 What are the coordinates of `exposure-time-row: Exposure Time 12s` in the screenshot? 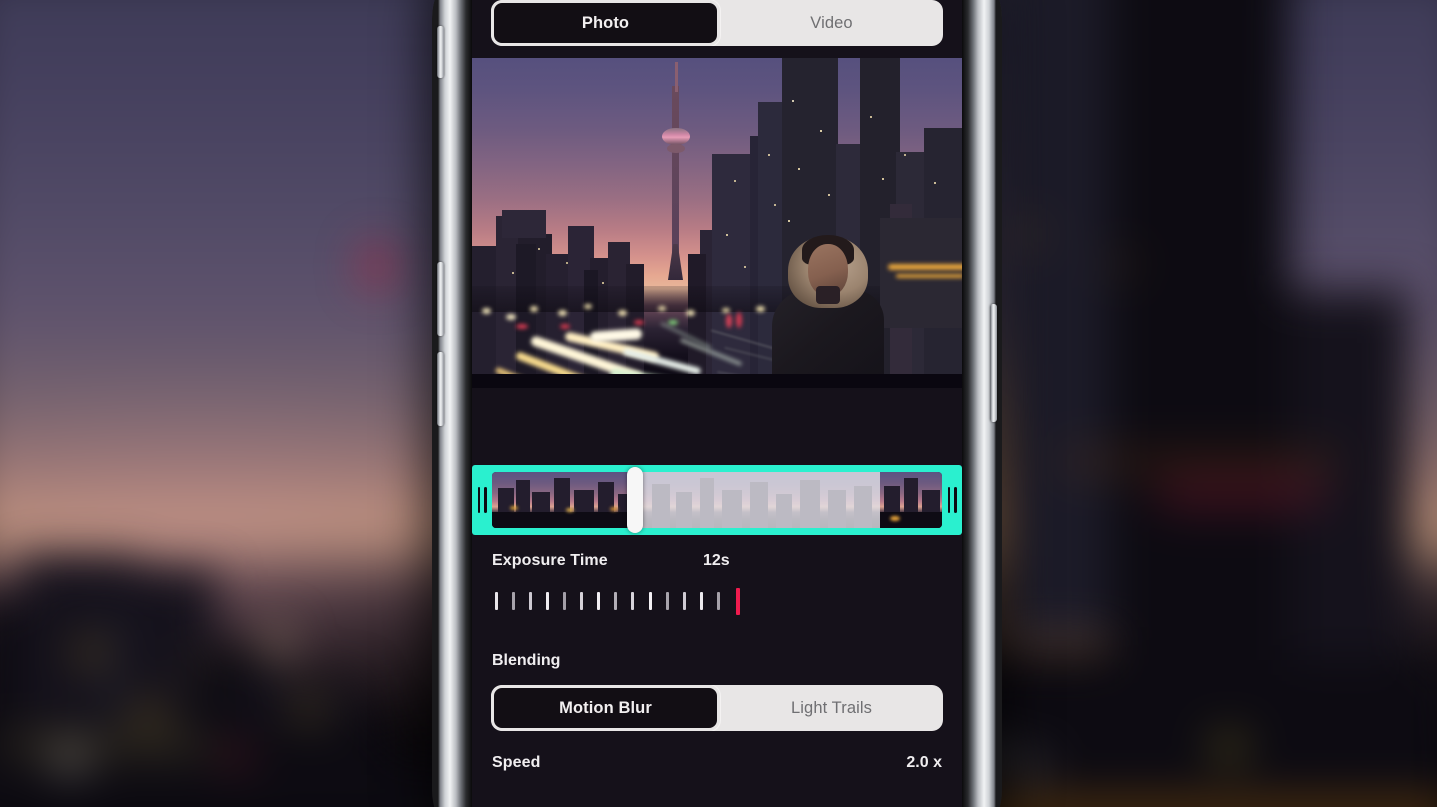 It's located at (717, 561).